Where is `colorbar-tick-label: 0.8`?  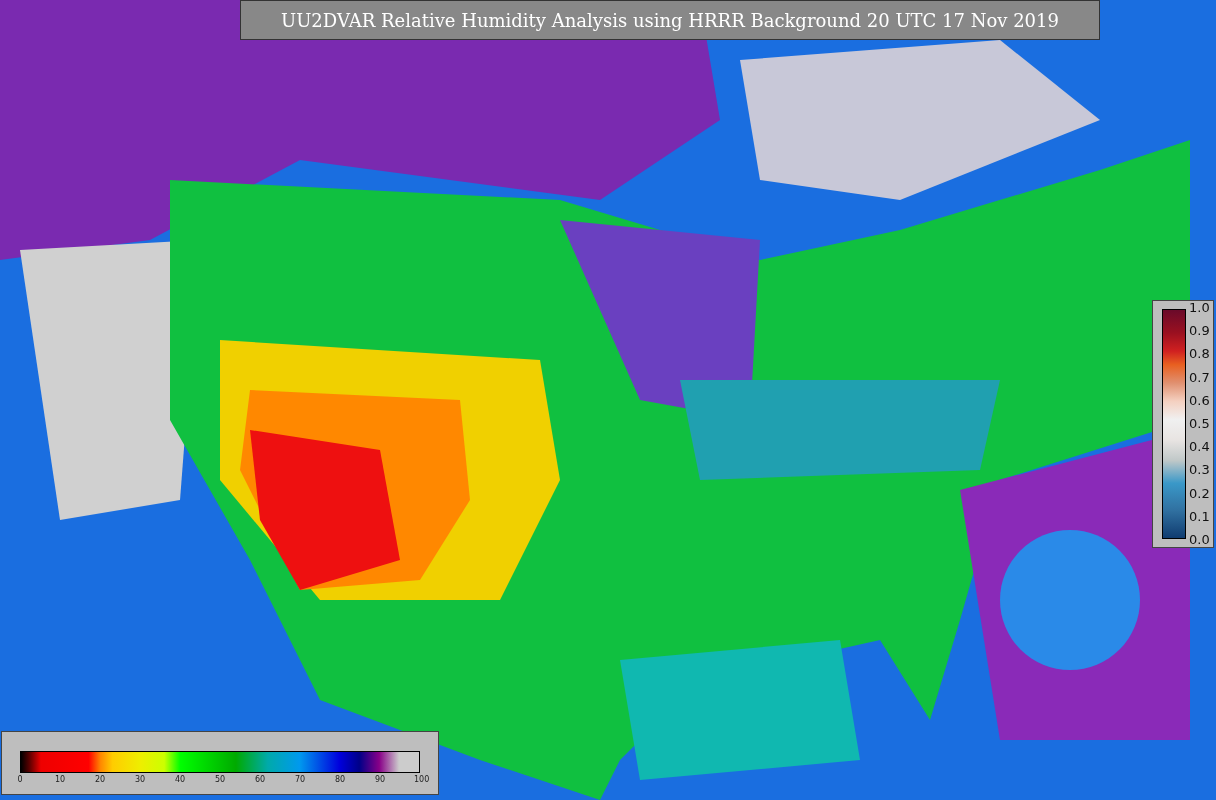 colorbar-tick-label: 0.8 is located at coordinates (1199, 354).